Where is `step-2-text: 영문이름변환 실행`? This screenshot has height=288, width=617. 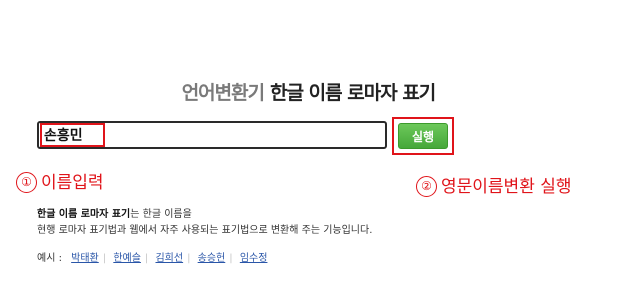
step-2-text: 영문이름변환 실행 is located at coordinates (506, 187).